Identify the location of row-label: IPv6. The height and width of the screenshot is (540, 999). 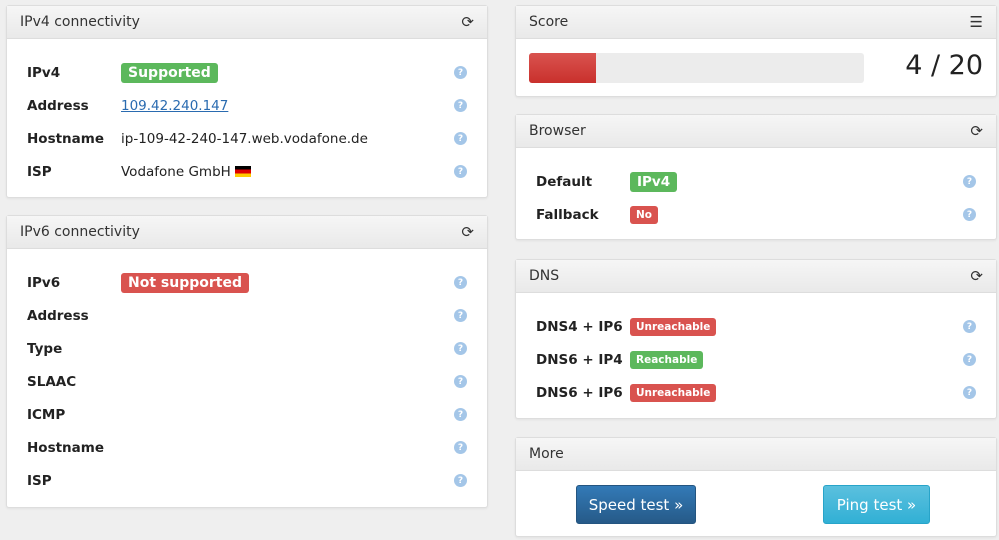
(44, 282).